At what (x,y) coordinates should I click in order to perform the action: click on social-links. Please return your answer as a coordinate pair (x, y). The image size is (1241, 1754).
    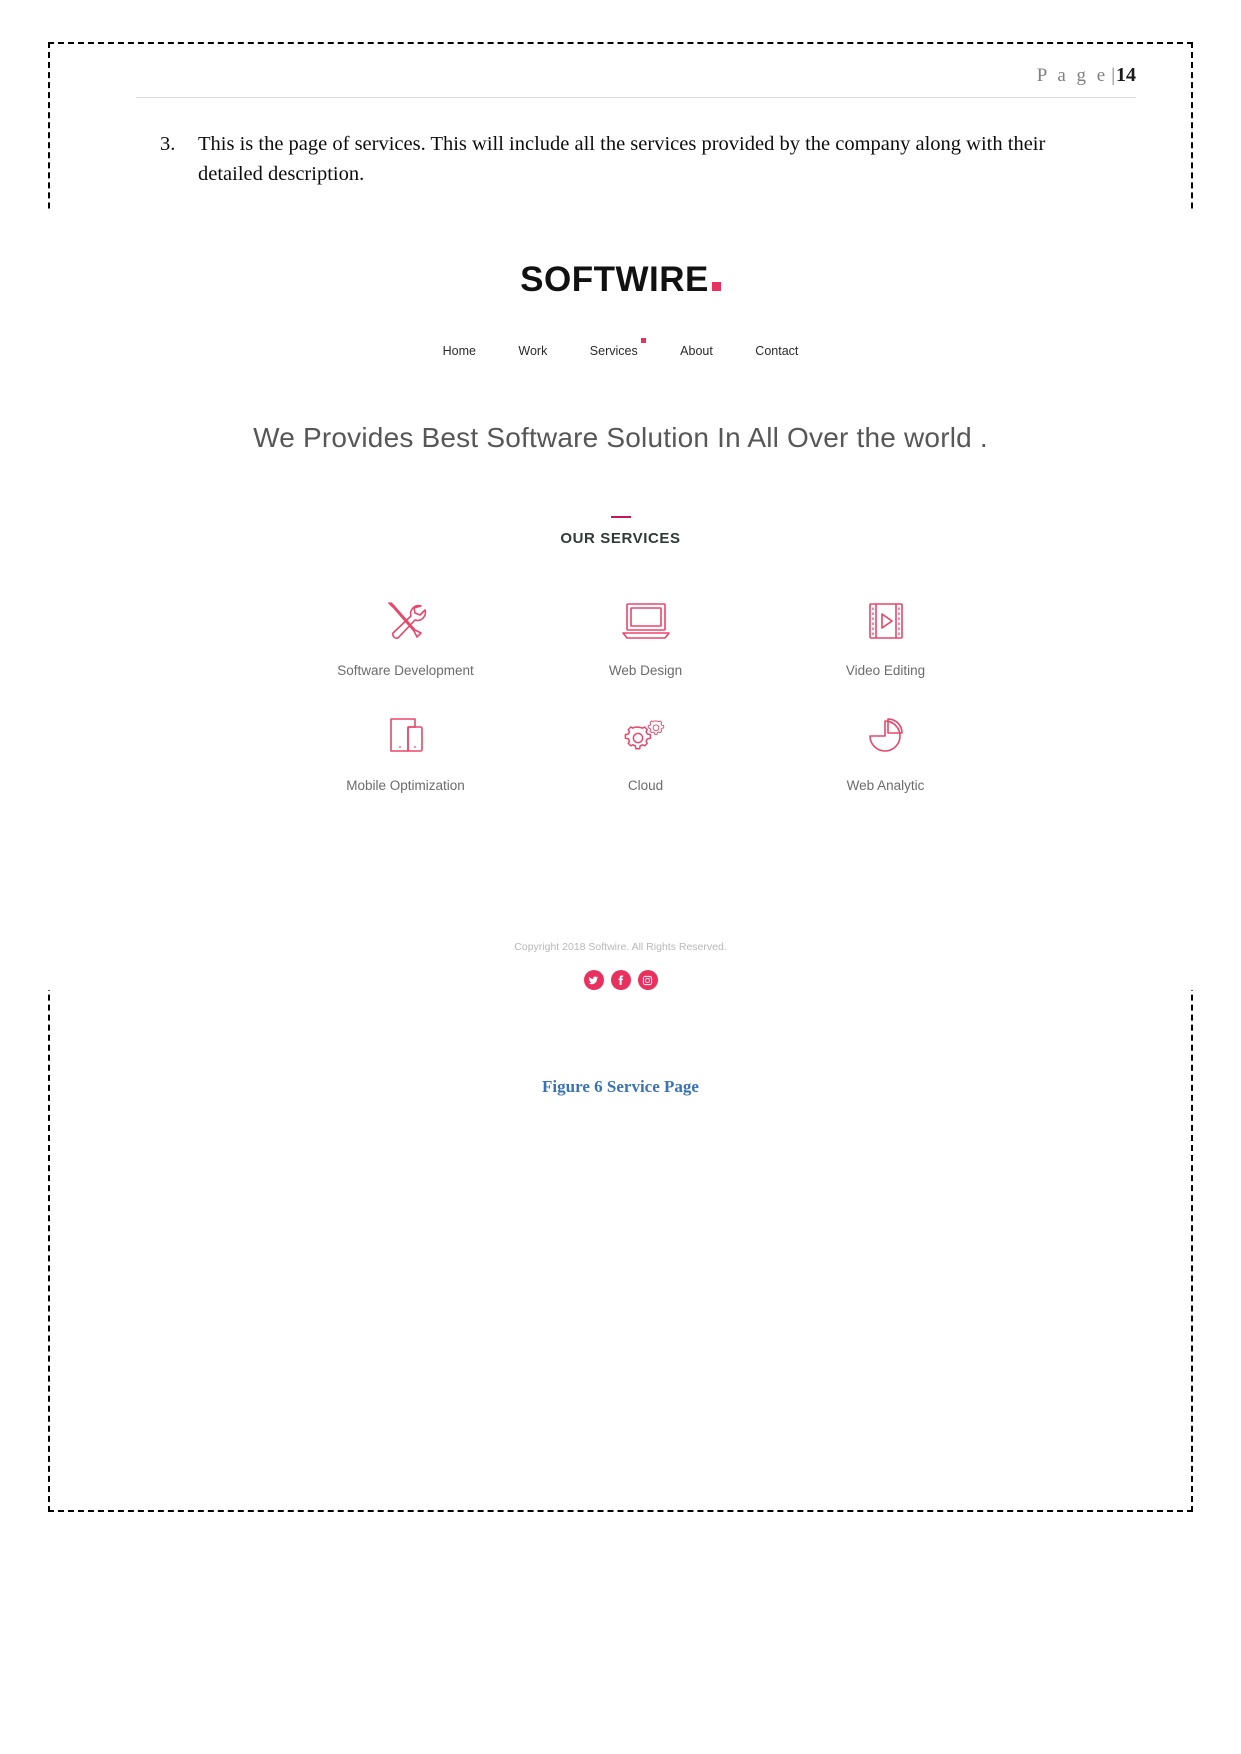
    Looking at the image, I should click on (620, 980).